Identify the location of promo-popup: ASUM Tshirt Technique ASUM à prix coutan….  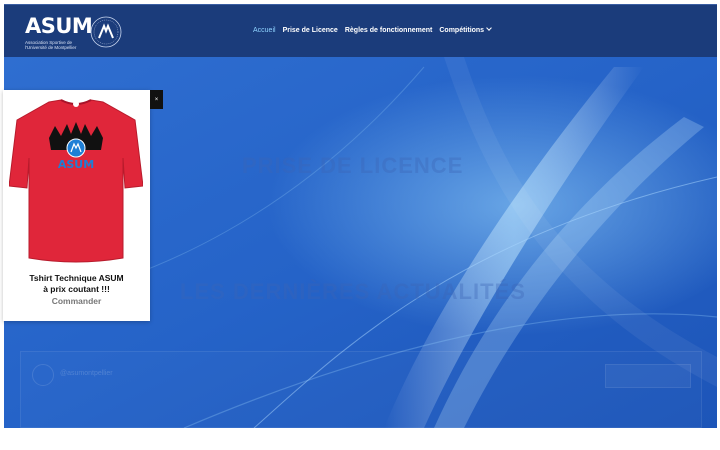
(76, 205).